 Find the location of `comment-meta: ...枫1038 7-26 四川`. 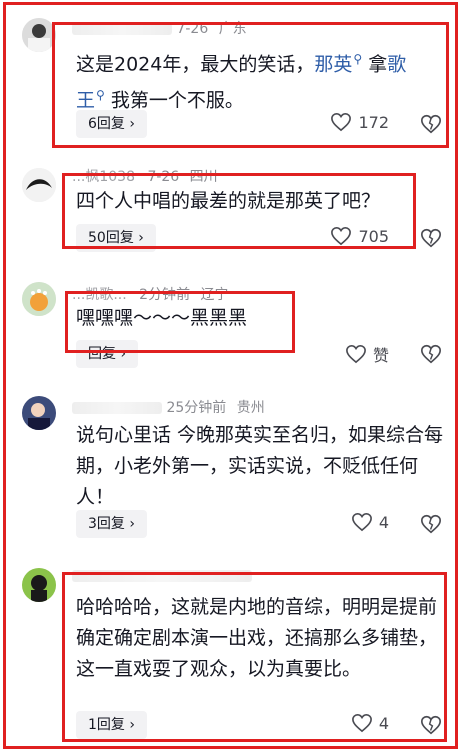

comment-meta: ...枫1038 7-26 四川 is located at coordinates (145, 176).